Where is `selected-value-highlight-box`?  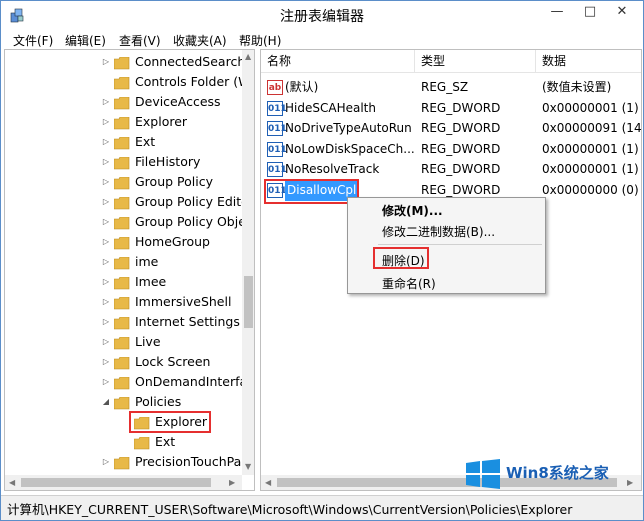
selected-value-highlight-box is located at coordinates (311, 191).